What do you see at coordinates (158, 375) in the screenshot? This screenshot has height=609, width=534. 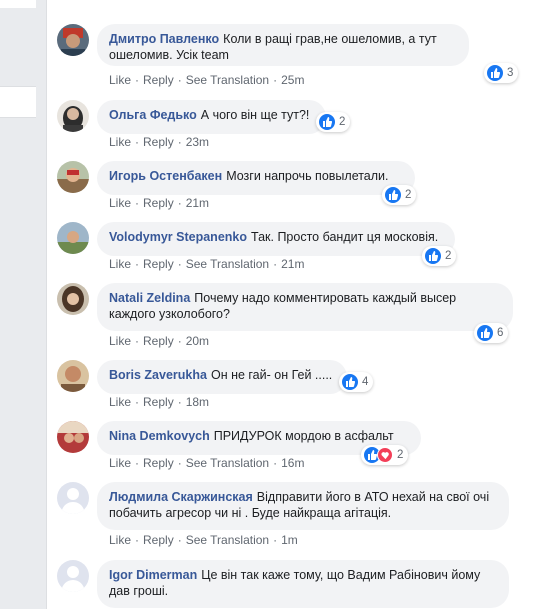 I see `comment-author: Boris Zaverukha` at bounding box center [158, 375].